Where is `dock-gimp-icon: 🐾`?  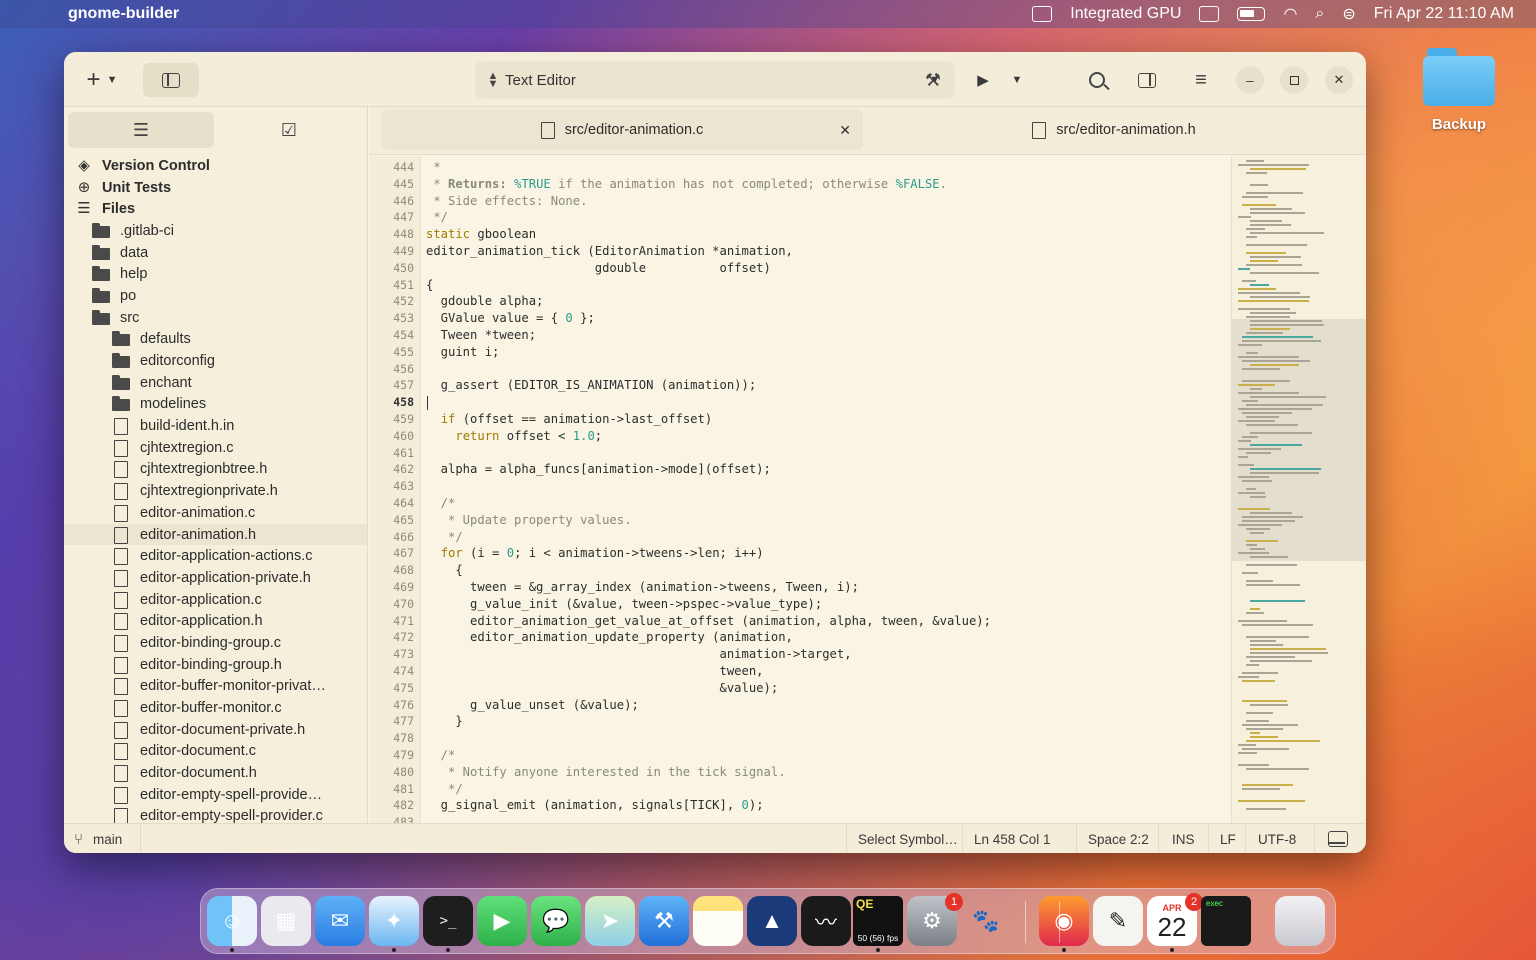
dock-gimp-icon: 🐾 is located at coordinates (986, 921).